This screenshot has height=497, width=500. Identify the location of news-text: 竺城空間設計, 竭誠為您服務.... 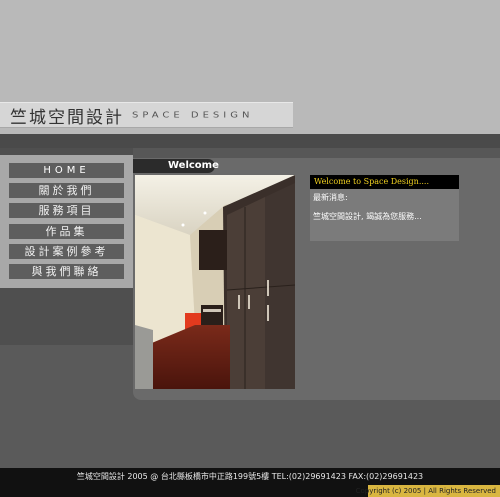
(367, 216).